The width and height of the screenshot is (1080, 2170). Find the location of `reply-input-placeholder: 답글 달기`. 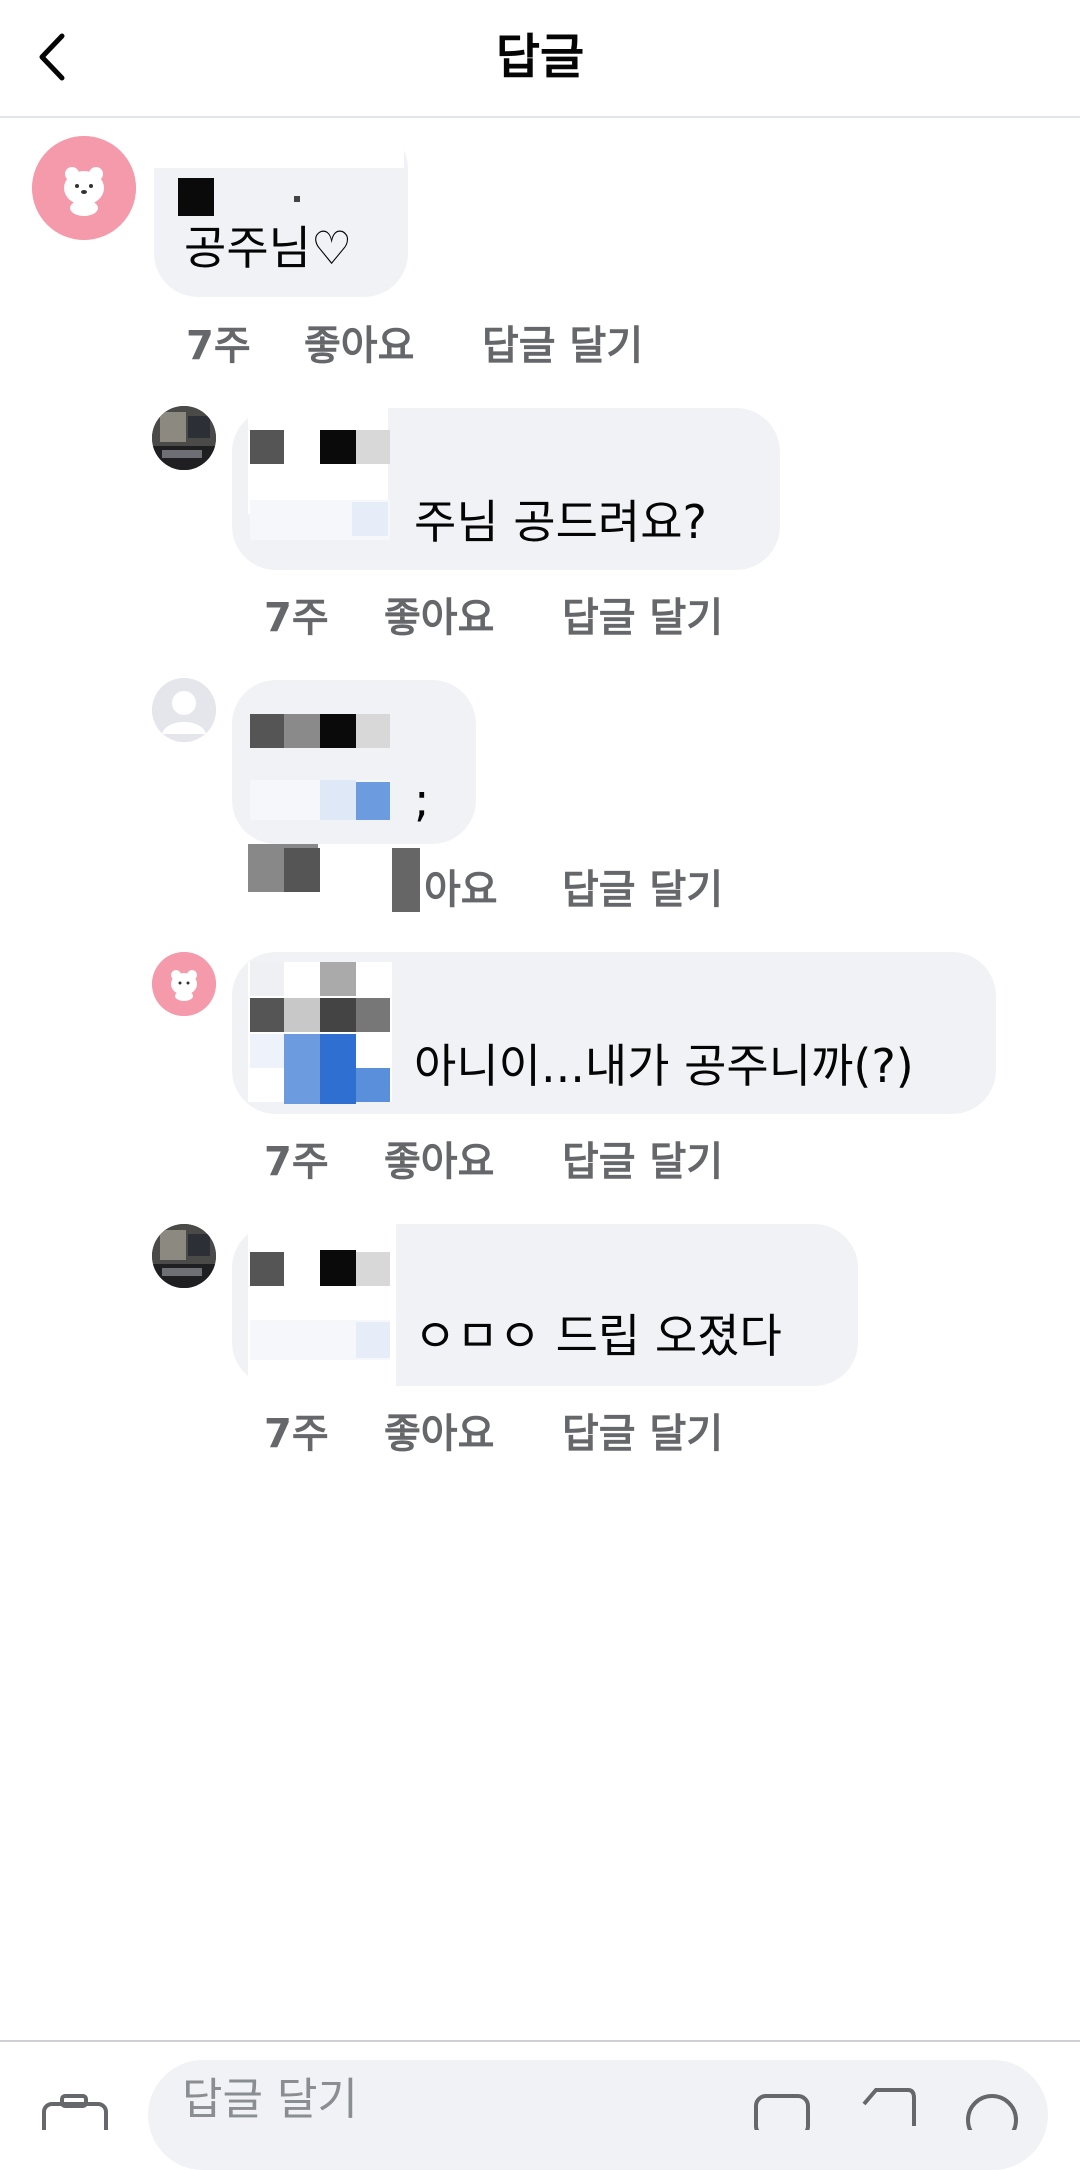

reply-input-placeholder: 답글 달기 is located at coordinates (270, 2099).